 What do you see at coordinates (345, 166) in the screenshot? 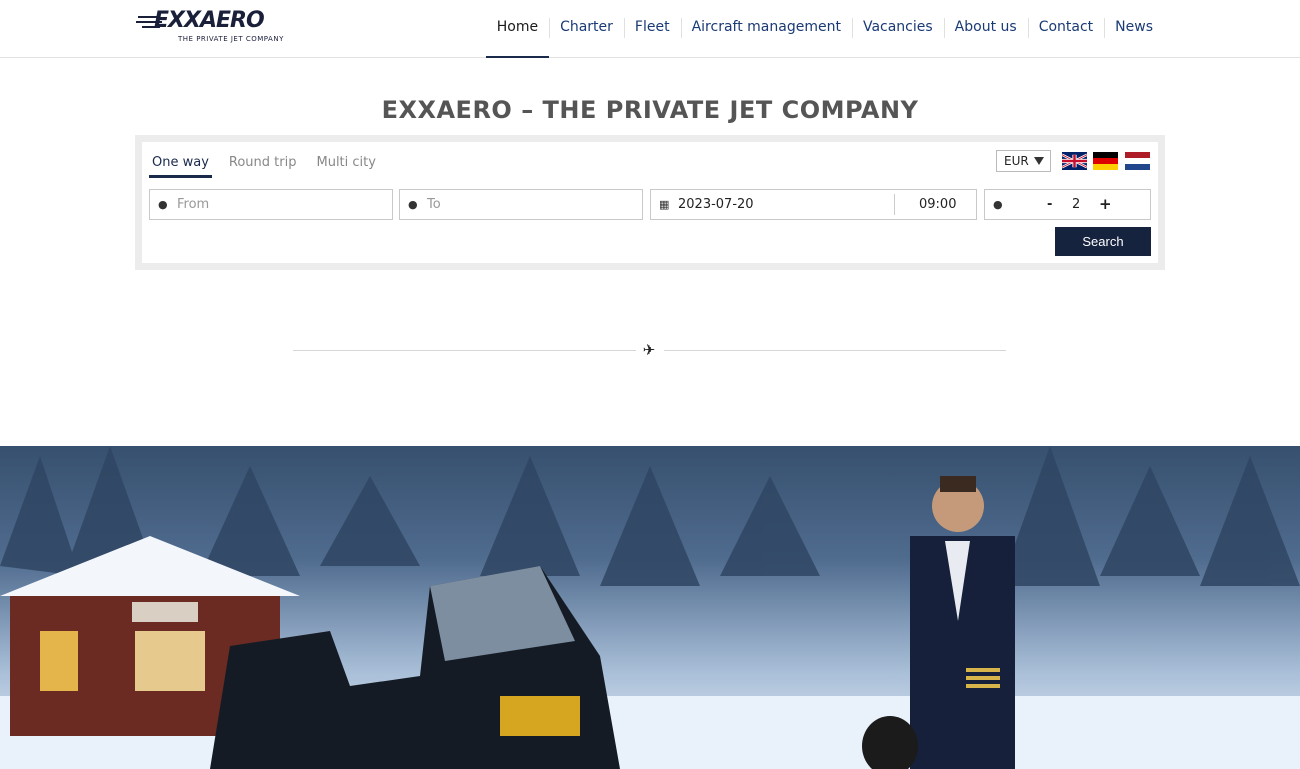
I see `tab-multi-city: Multi city` at bounding box center [345, 166].